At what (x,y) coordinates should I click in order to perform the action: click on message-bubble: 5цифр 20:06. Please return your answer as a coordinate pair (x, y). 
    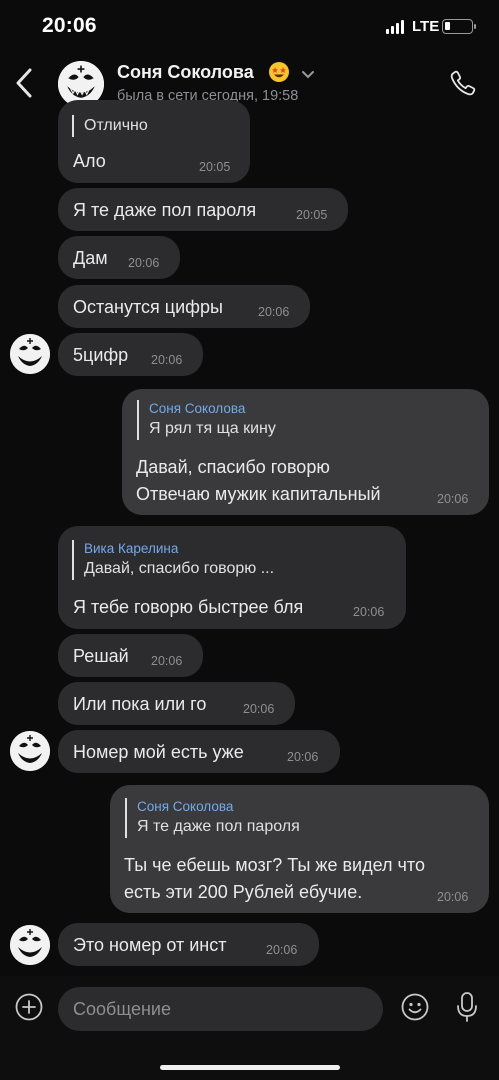
    Looking at the image, I should click on (130, 354).